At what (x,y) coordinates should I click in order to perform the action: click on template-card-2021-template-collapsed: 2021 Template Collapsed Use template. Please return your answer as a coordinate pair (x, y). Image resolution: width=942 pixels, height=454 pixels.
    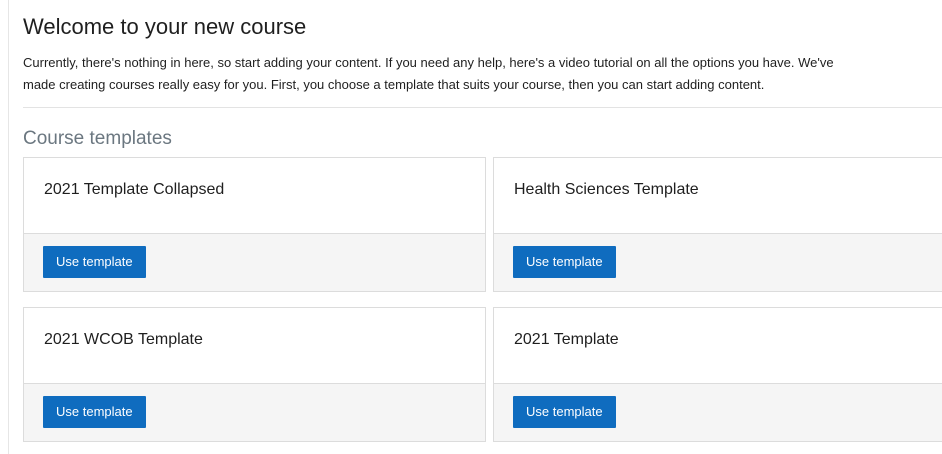
    Looking at the image, I should click on (254, 224).